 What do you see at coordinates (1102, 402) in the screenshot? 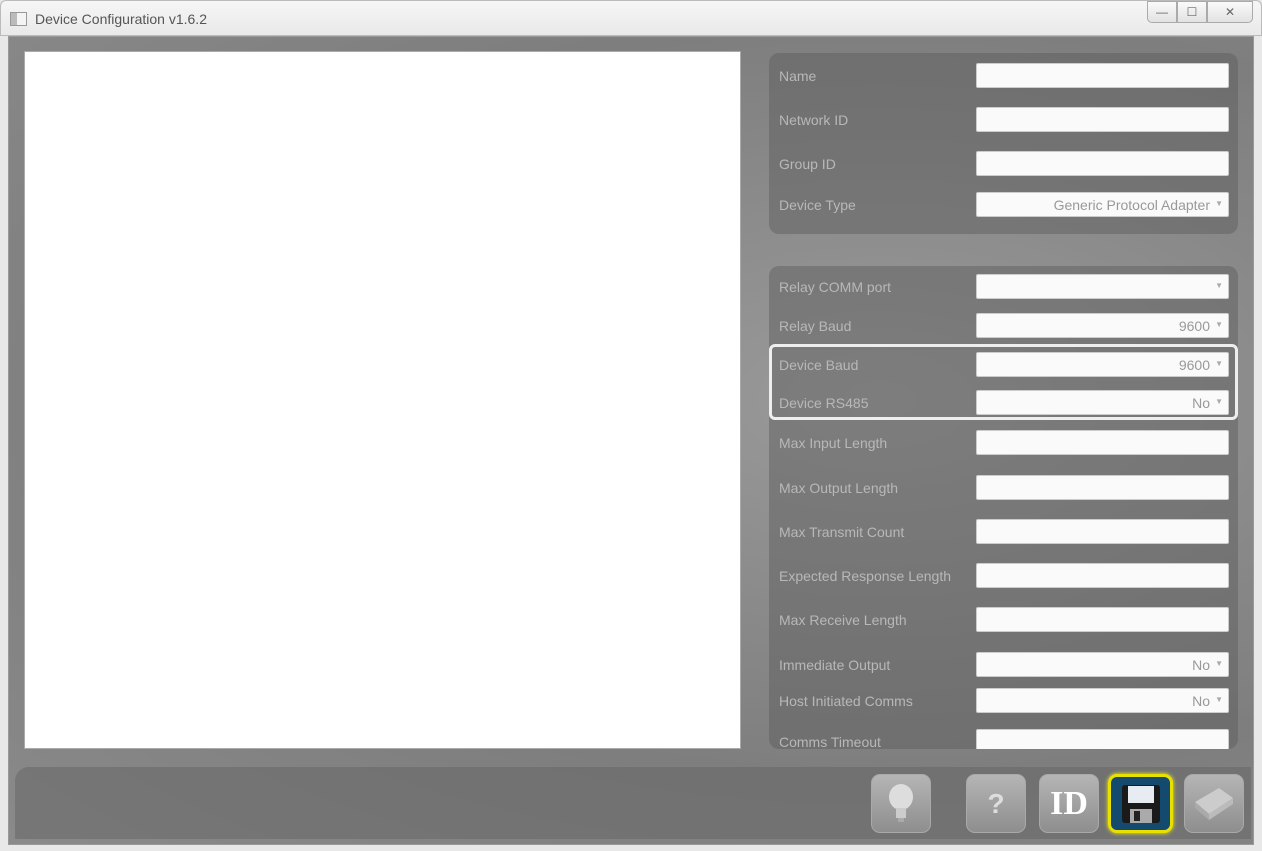
I see `device-rs485-select: No ▼` at bounding box center [1102, 402].